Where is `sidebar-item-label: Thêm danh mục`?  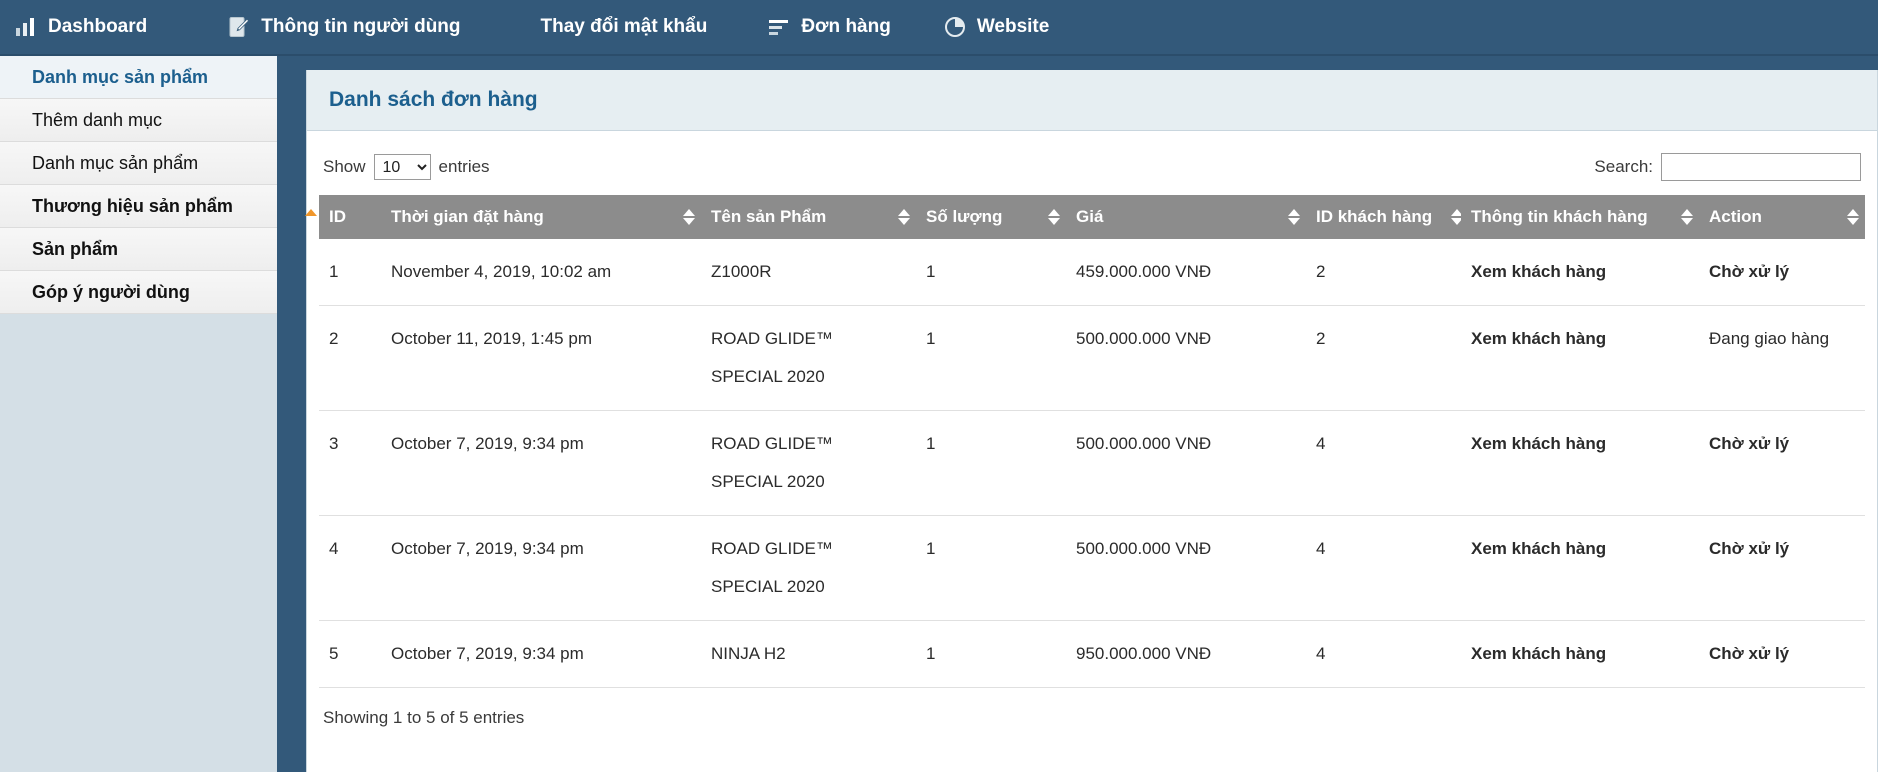
sidebar-item-label: Thêm danh mục is located at coordinates (97, 119).